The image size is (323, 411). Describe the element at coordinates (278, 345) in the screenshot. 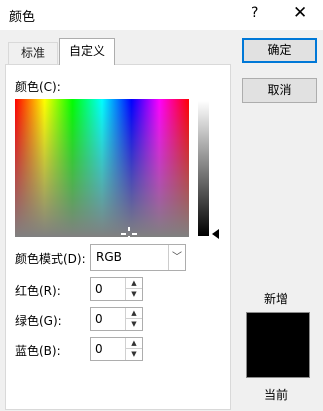

I see `color-preview-swatch` at that location.